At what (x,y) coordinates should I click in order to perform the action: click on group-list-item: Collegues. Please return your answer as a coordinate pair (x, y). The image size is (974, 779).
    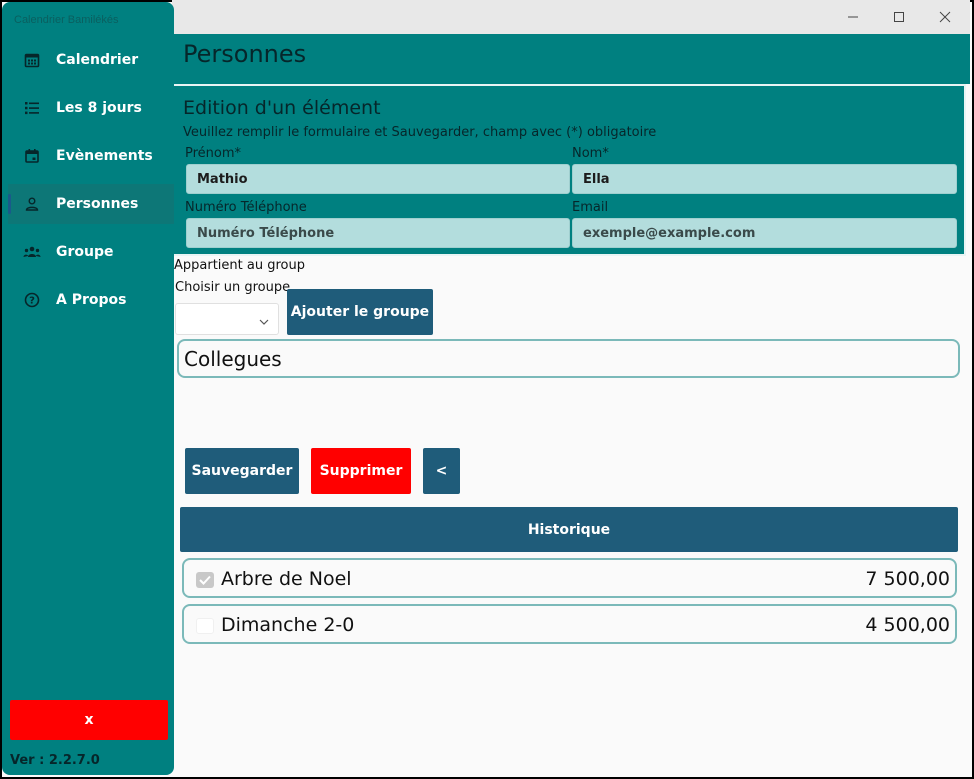
    Looking at the image, I should click on (233, 359).